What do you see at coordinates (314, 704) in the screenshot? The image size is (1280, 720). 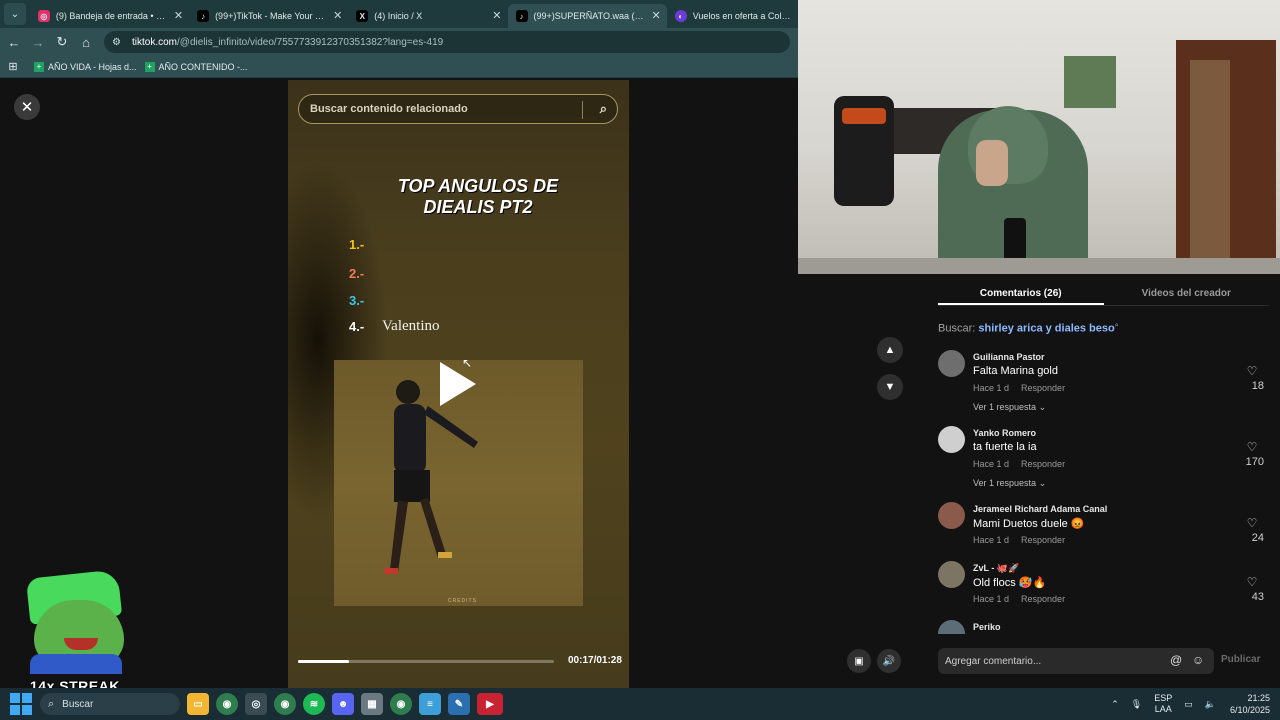 I see `spotify-icon: ≋` at bounding box center [314, 704].